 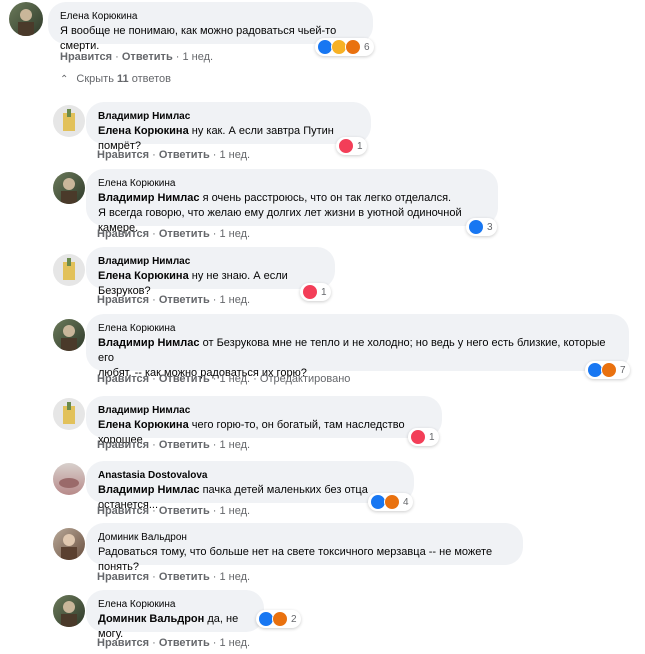 I want to click on mention-link: Доминик Вальдрон, so click(x=151, y=619).